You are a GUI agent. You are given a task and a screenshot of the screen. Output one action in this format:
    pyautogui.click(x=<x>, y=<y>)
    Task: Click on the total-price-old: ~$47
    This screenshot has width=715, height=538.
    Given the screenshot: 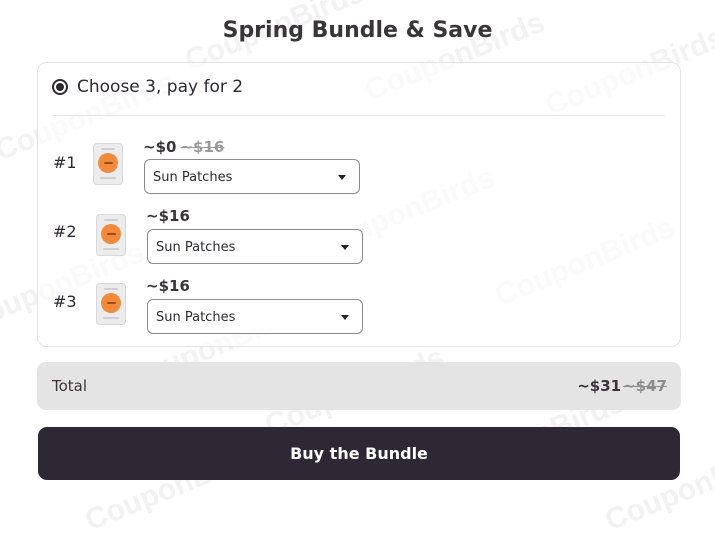 What is the action you would take?
    pyautogui.click(x=645, y=386)
    